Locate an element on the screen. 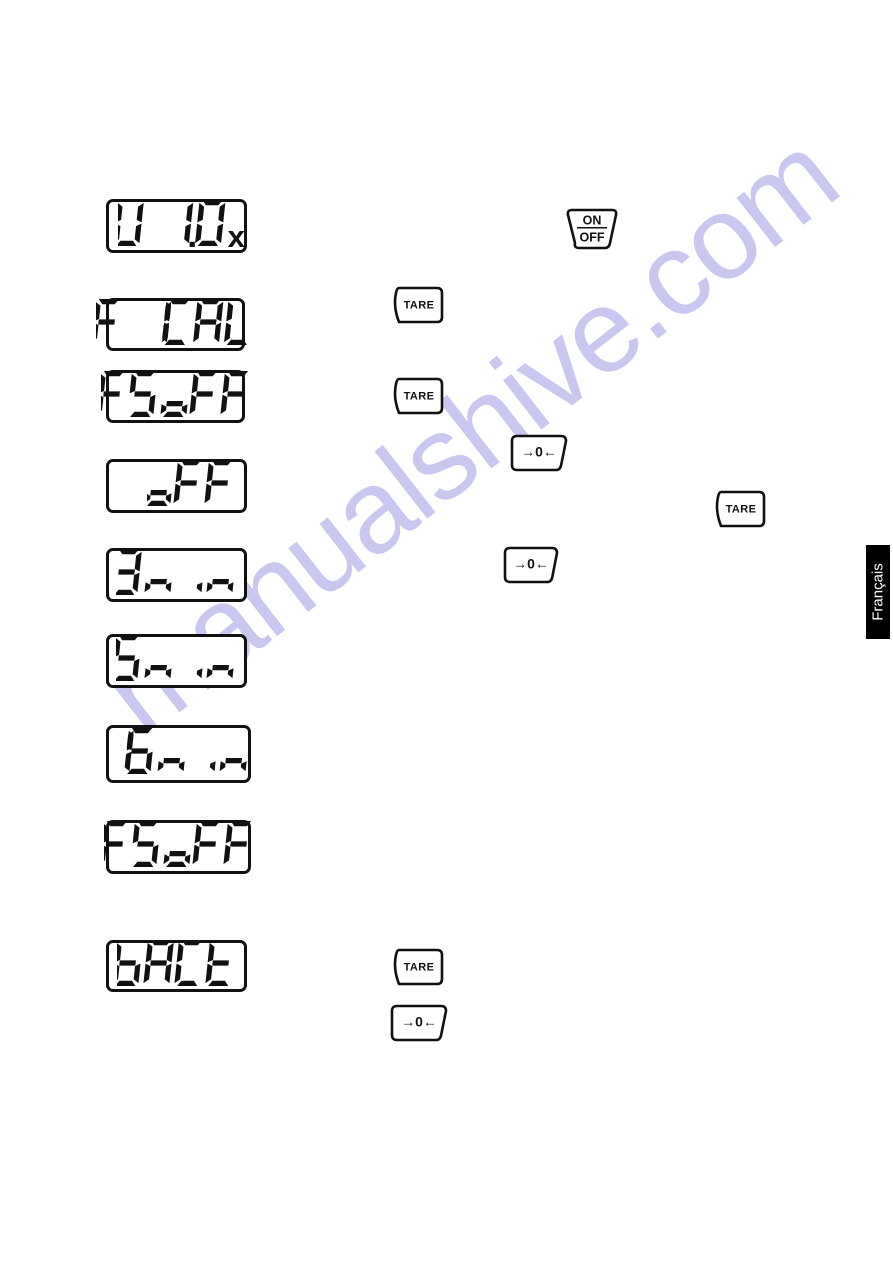 Image resolution: width=893 pixels, height=1263 pixels. key-onoff-1: ON OFF is located at coordinates (592, 229).